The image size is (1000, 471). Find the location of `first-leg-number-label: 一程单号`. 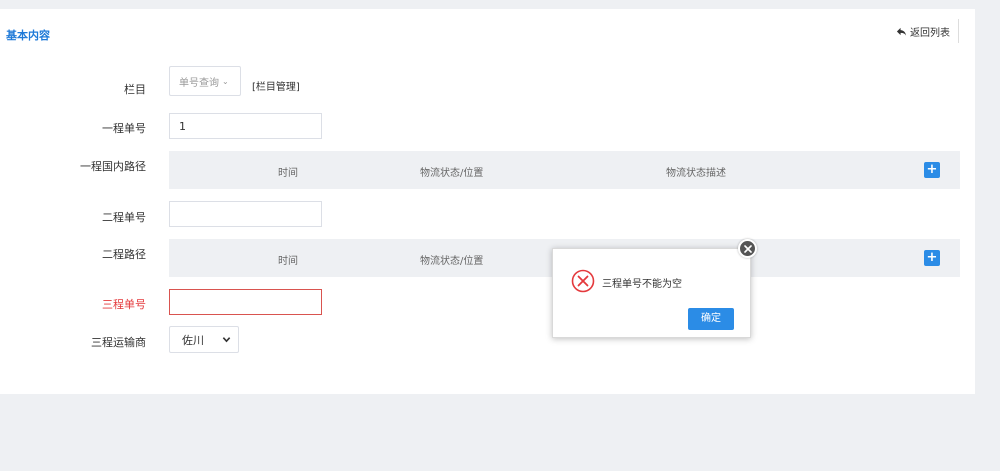

first-leg-number-label: 一程单号 is located at coordinates (124, 128).